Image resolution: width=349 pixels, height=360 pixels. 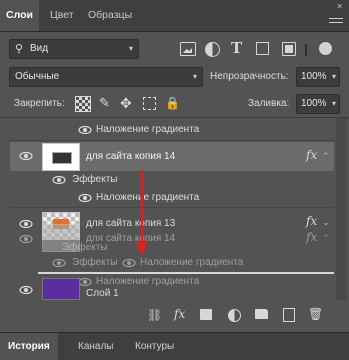 I want to click on smart-object-filter-icon, so click(x=289, y=49).